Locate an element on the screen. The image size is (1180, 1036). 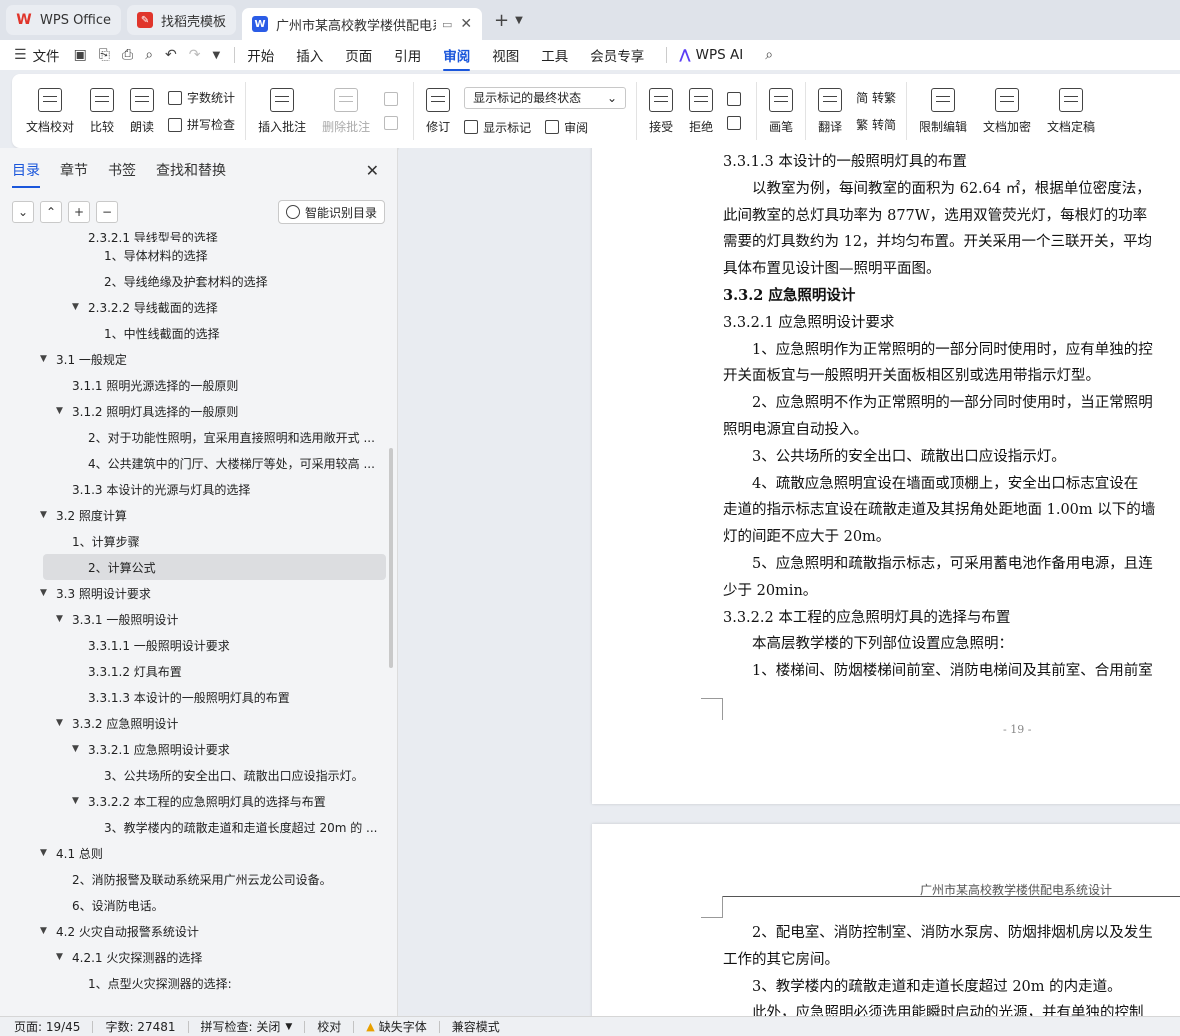
paragraph-line: 3.3.1.3 本设计的一般照明灯具的布置 is located at coordinates (939, 162).